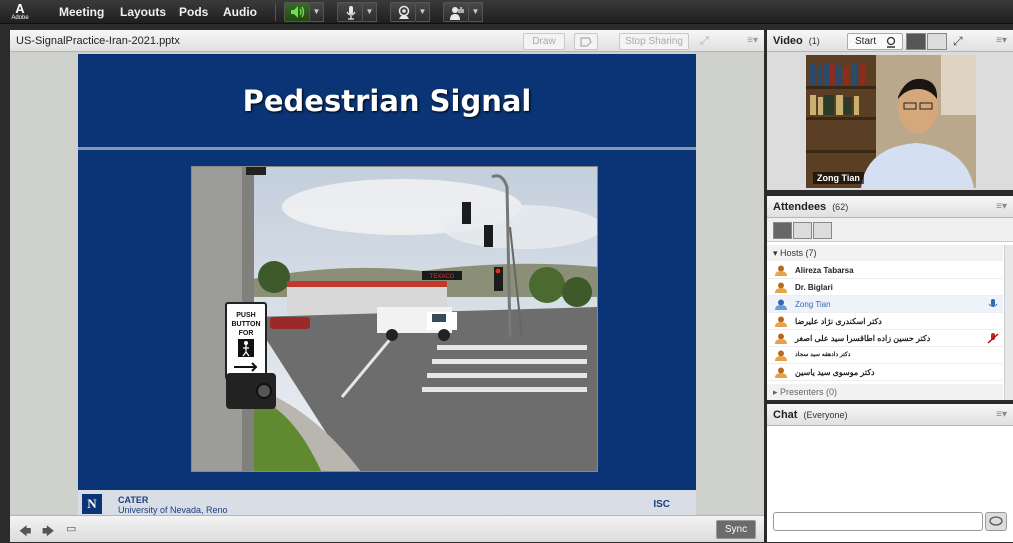 The width and height of the screenshot is (1013, 543). I want to click on stop-sharing-button: Stop Sharing, so click(654, 41).